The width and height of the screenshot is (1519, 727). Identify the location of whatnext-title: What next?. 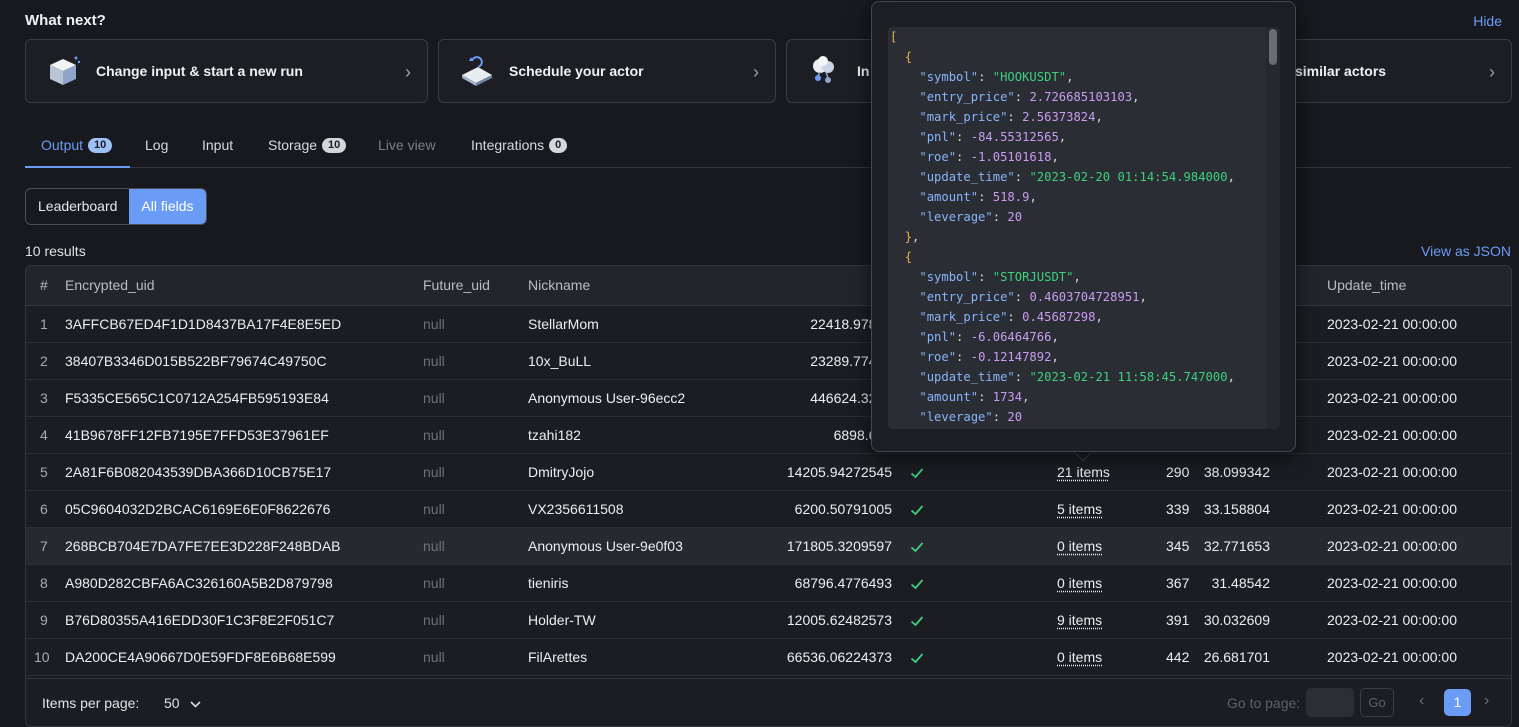
(65, 20).